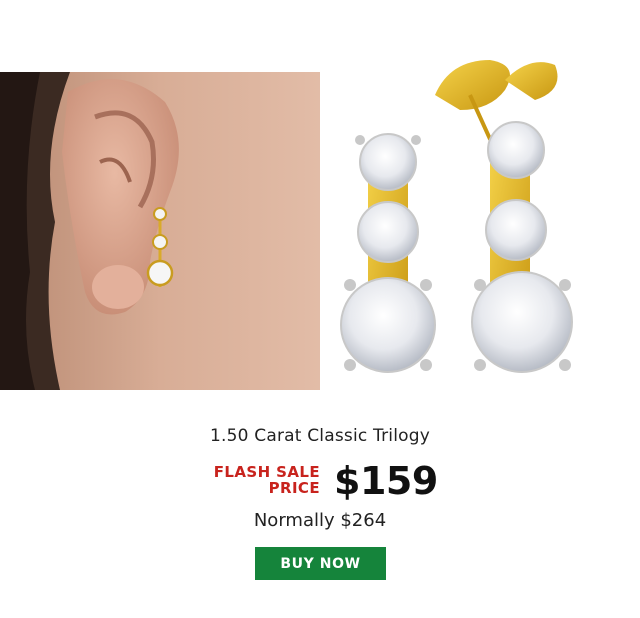  I want to click on buy-now-button: BUY NOW, so click(320, 563).